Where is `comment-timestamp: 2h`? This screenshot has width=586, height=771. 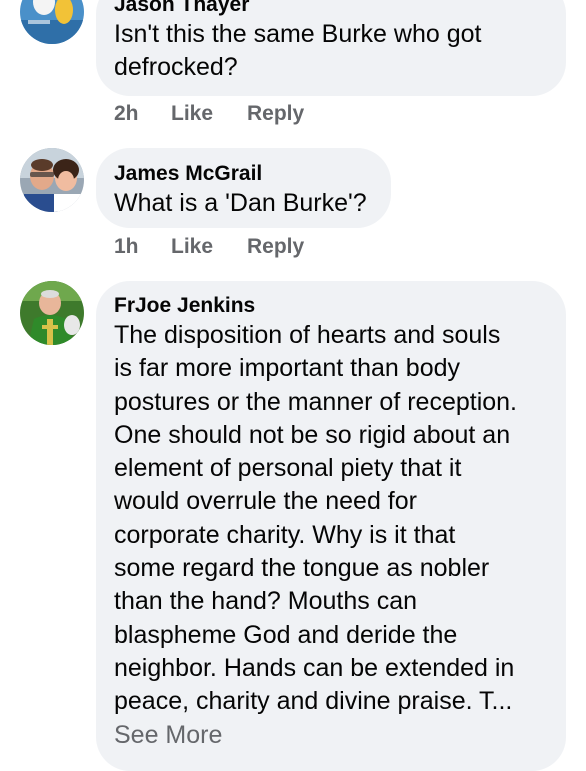 comment-timestamp: 2h is located at coordinates (142, 114).